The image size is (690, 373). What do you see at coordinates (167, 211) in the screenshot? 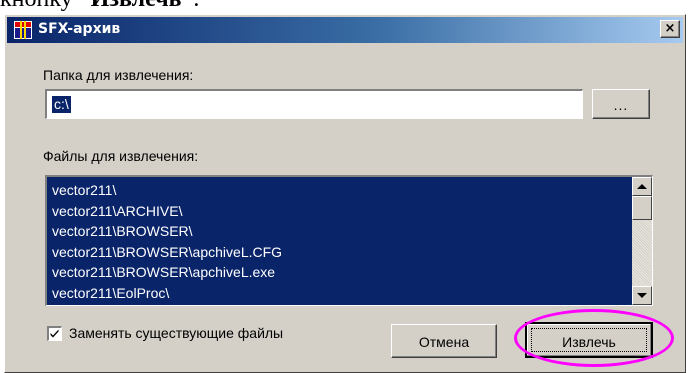
I see `list-item: vector211\ARCHIVE\` at bounding box center [167, 211].